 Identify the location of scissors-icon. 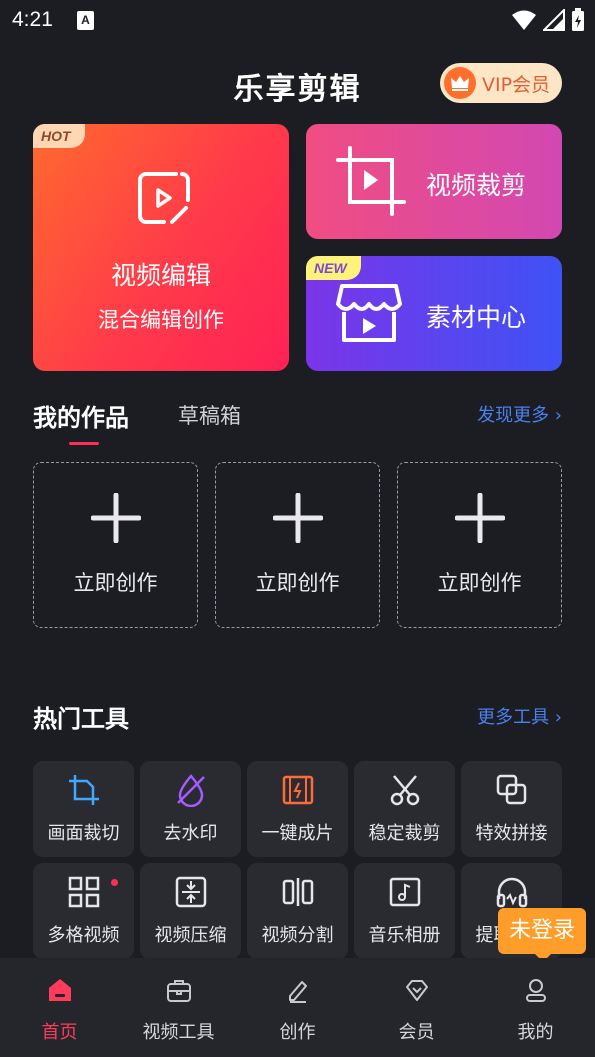
(404, 790).